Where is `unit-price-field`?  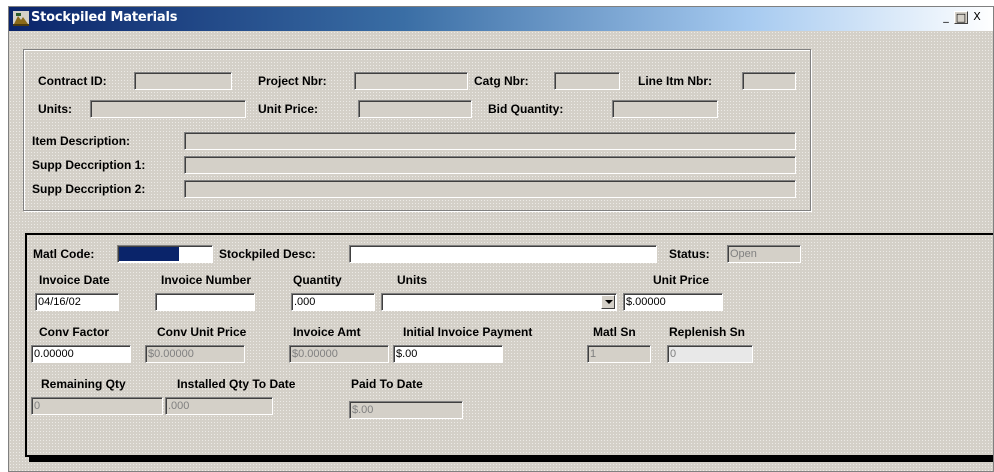
unit-price-field is located at coordinates (415, 109).